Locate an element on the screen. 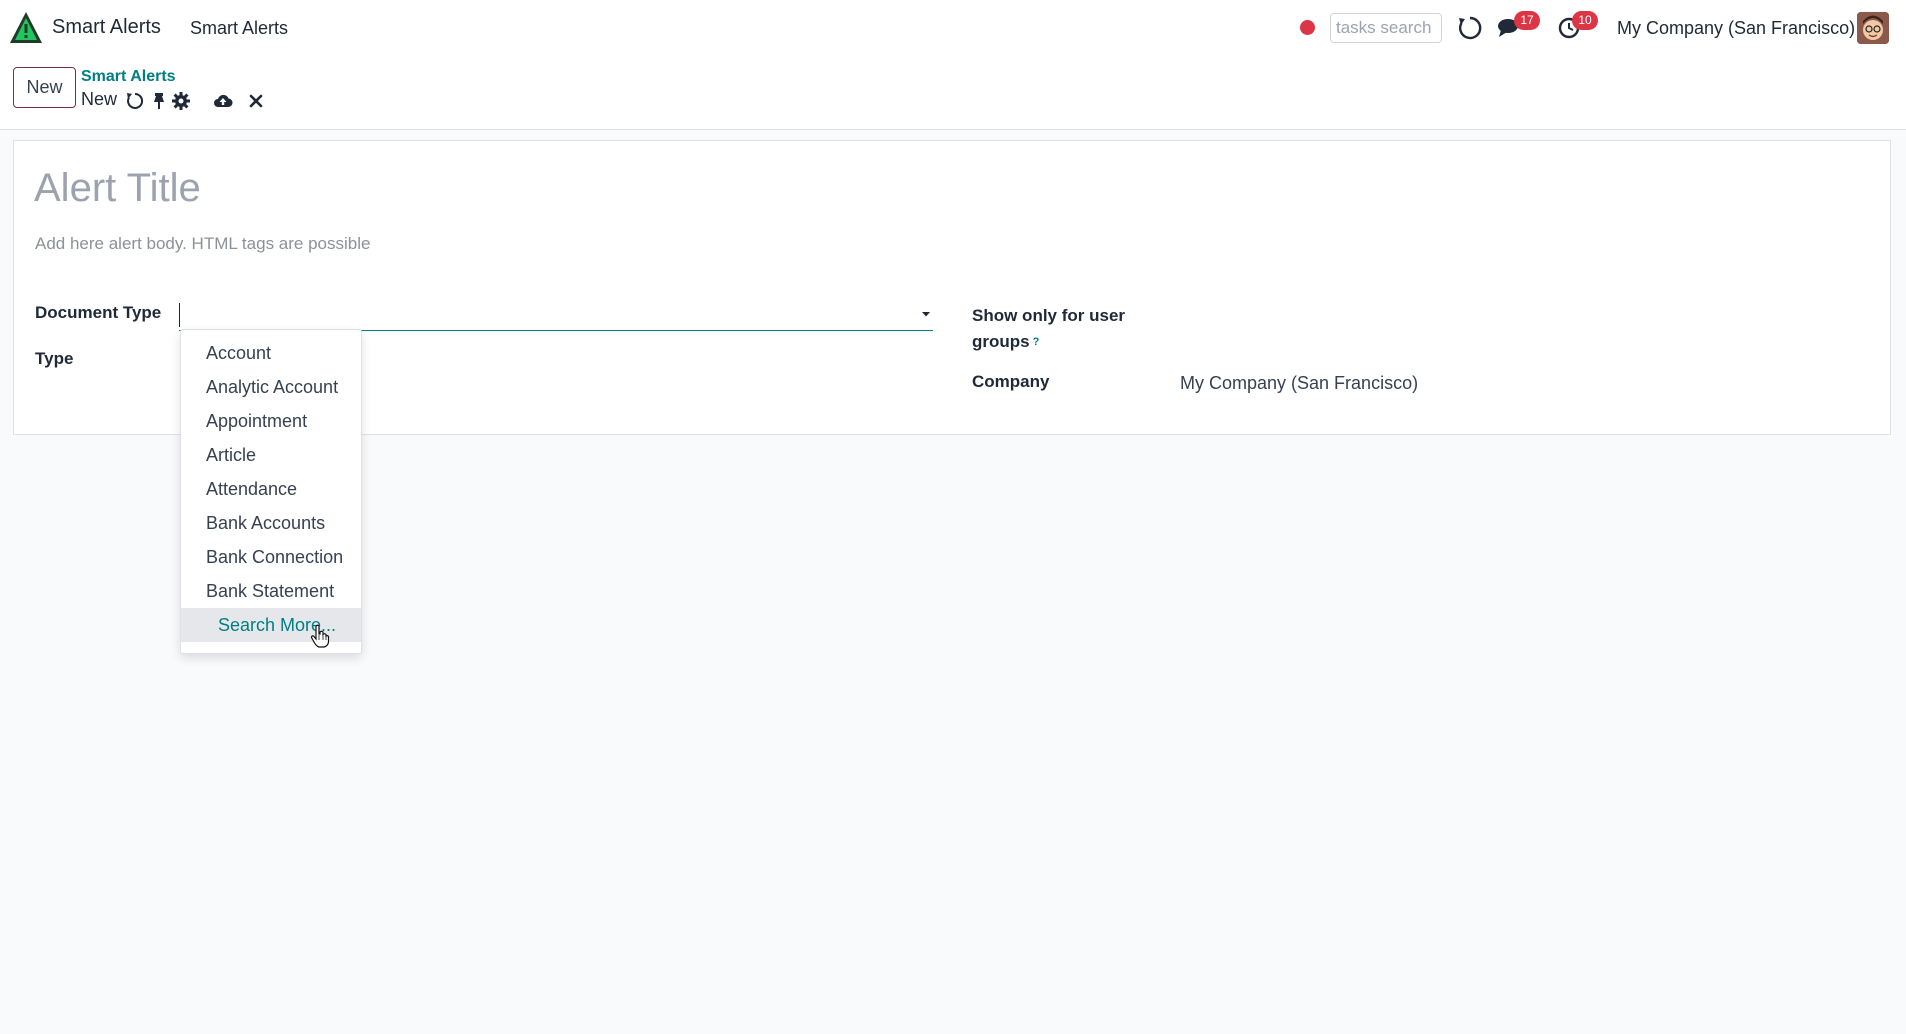  company-switcher: My Company (San Francisco) is located at coordinates (1736, 28).